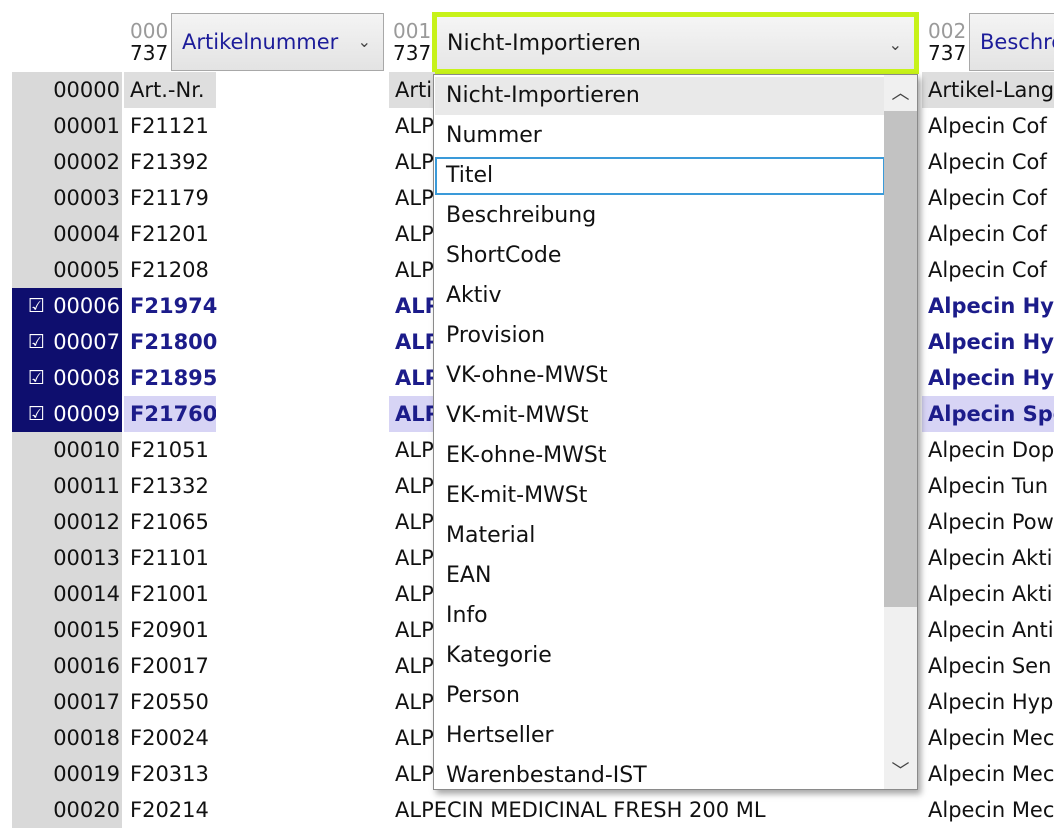 The image size is (1054, 828). I want to click on table-cell: Artikel-Lang, so click(988, 90).